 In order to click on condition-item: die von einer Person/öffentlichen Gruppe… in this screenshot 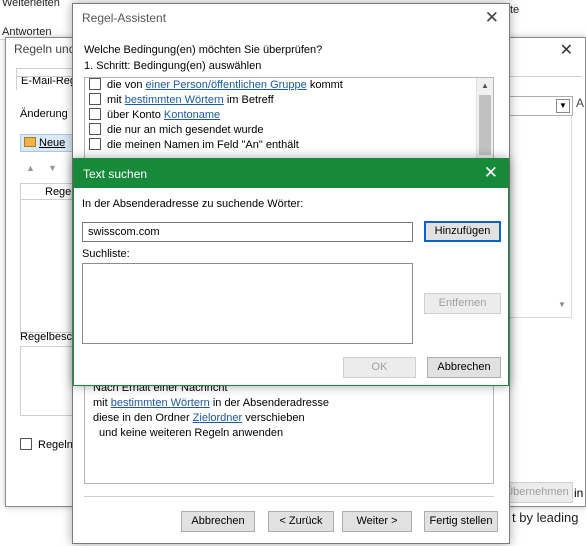, I will do `click(289, 85)`.